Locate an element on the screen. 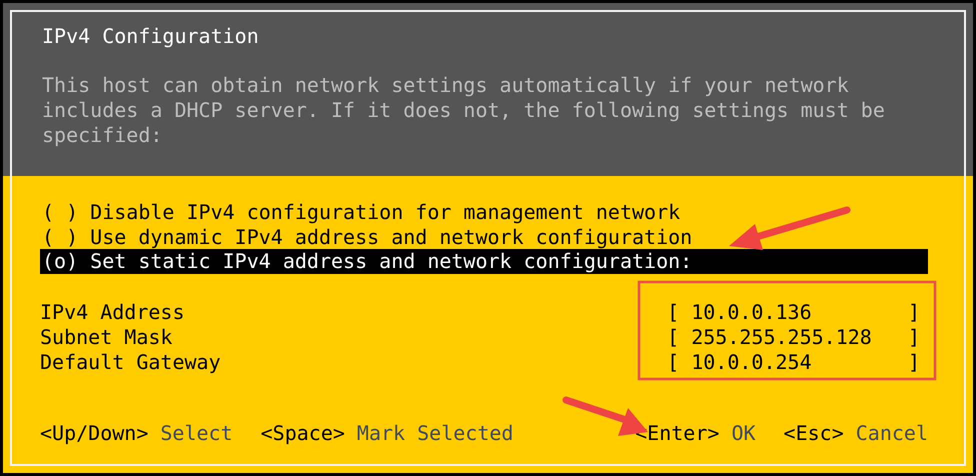  key-label: <Space> is located at coordinates (302, 433).